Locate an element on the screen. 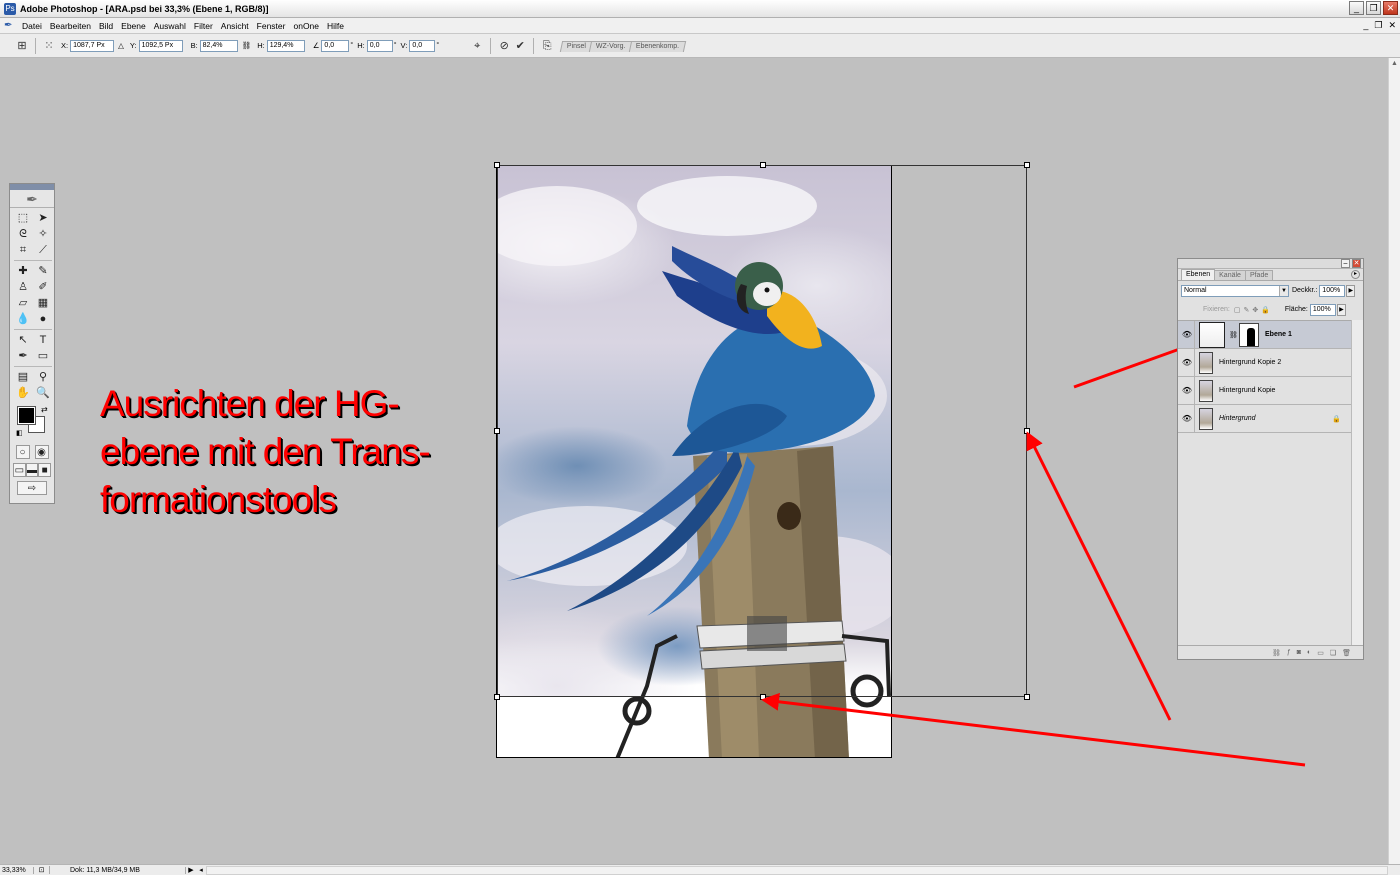 This screenshot has width=1400, height=875. pen-icon: ✒ is located at coordinates (23, 356).